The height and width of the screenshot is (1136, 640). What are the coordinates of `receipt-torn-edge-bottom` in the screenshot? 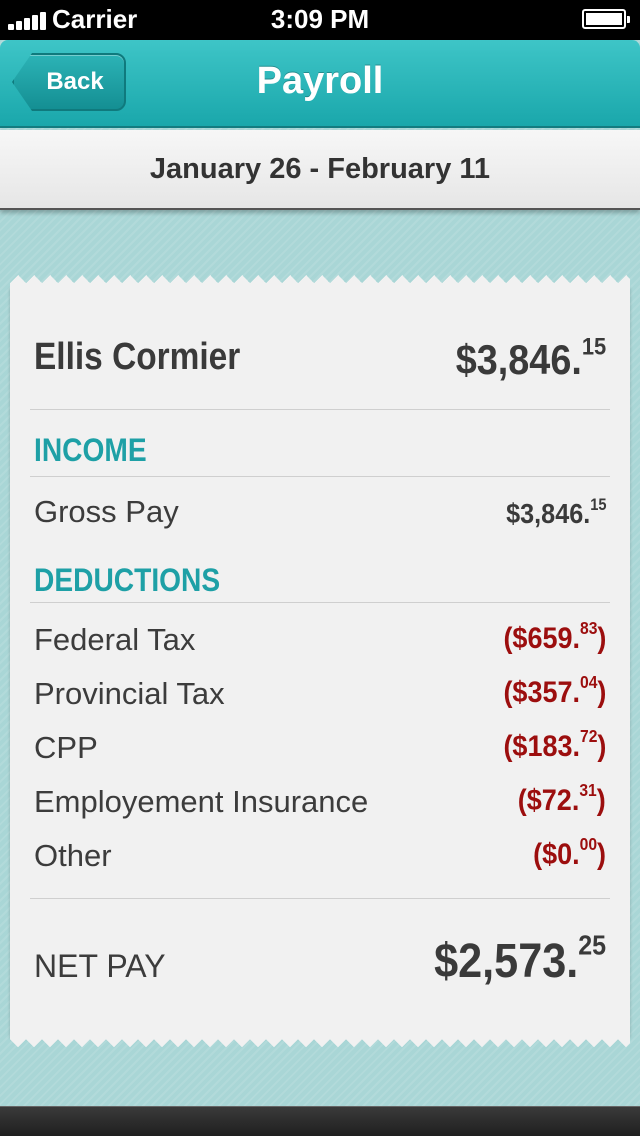 It's located at (320, 1041).